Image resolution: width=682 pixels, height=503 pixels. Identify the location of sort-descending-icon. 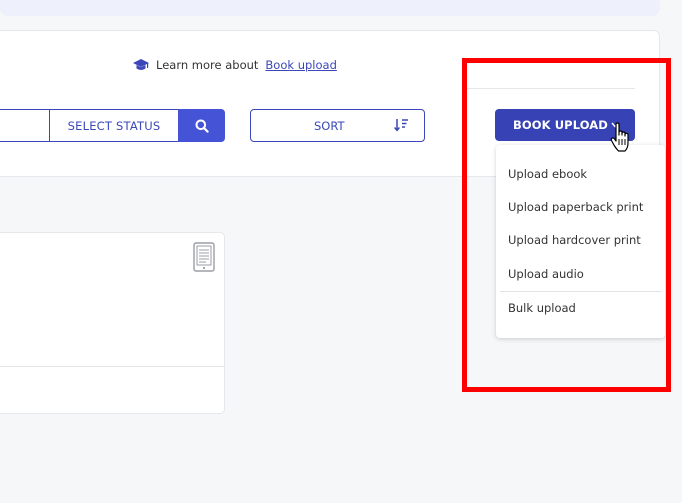
(401, 125).